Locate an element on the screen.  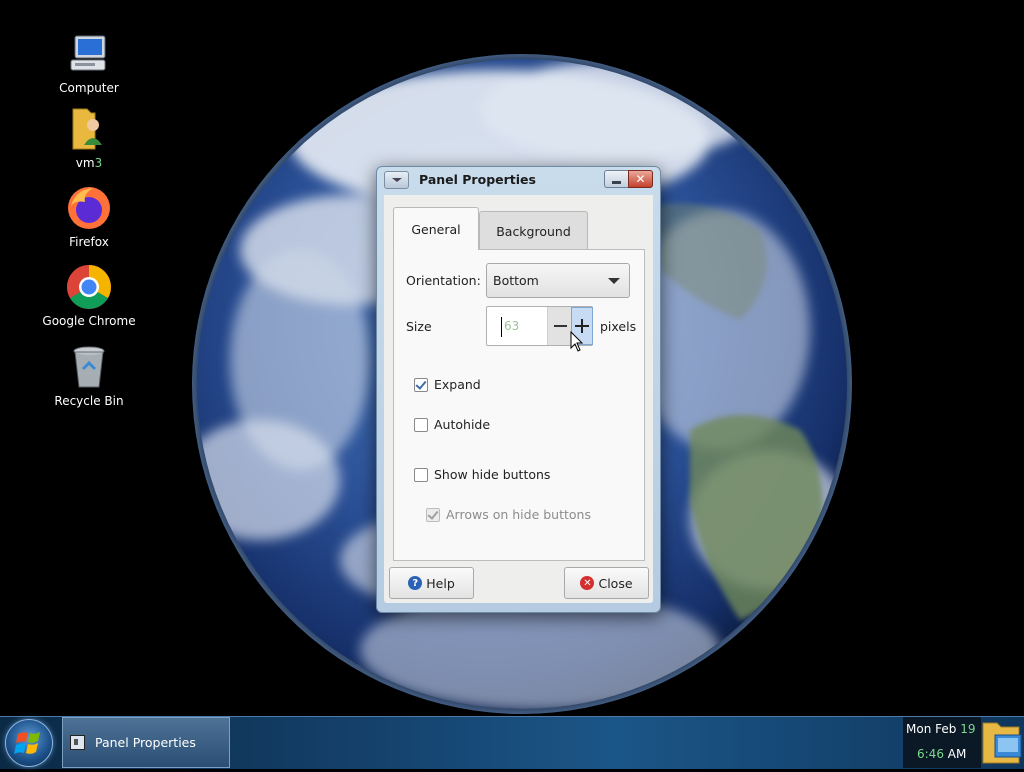
show-hide-buttons-label: Show hide buttons is located at coordinates (492, 474).